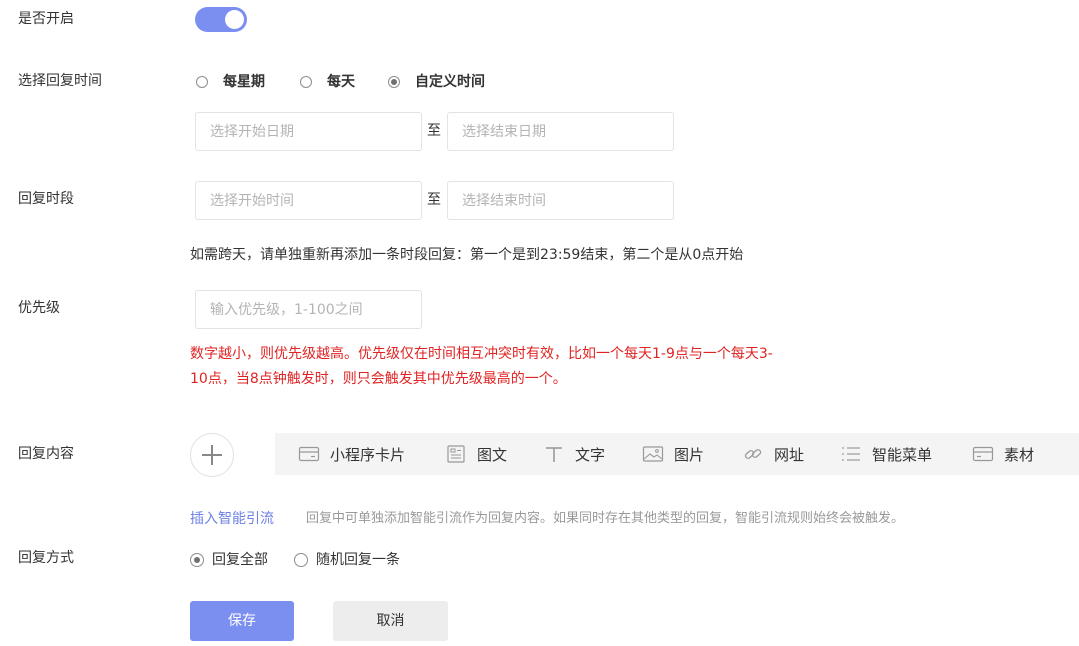 The height and width of the screenshot is (646, 1079). I want to click on radio-reply-all: 回复全部, so click(229, 560).